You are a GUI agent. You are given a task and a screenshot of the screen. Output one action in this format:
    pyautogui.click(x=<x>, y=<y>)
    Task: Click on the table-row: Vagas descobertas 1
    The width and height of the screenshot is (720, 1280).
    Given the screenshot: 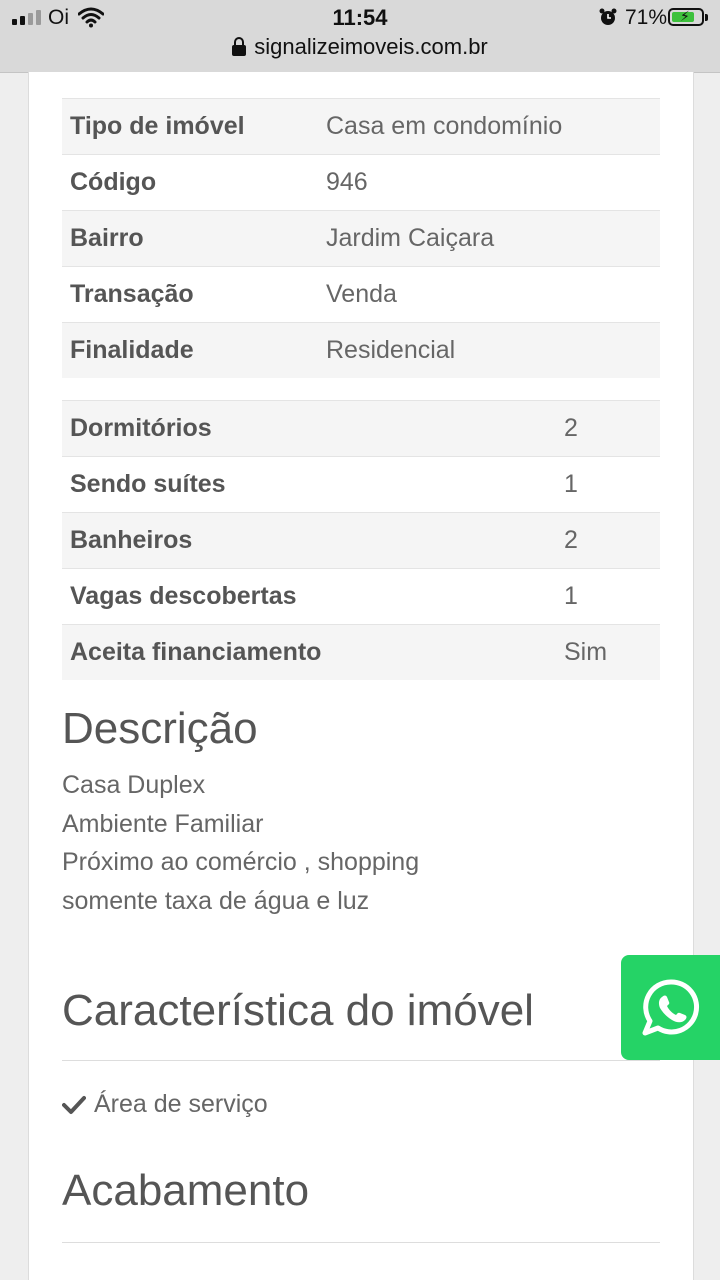 What is the action you would take?
    pyautogui.click(x=361, y=596)
    